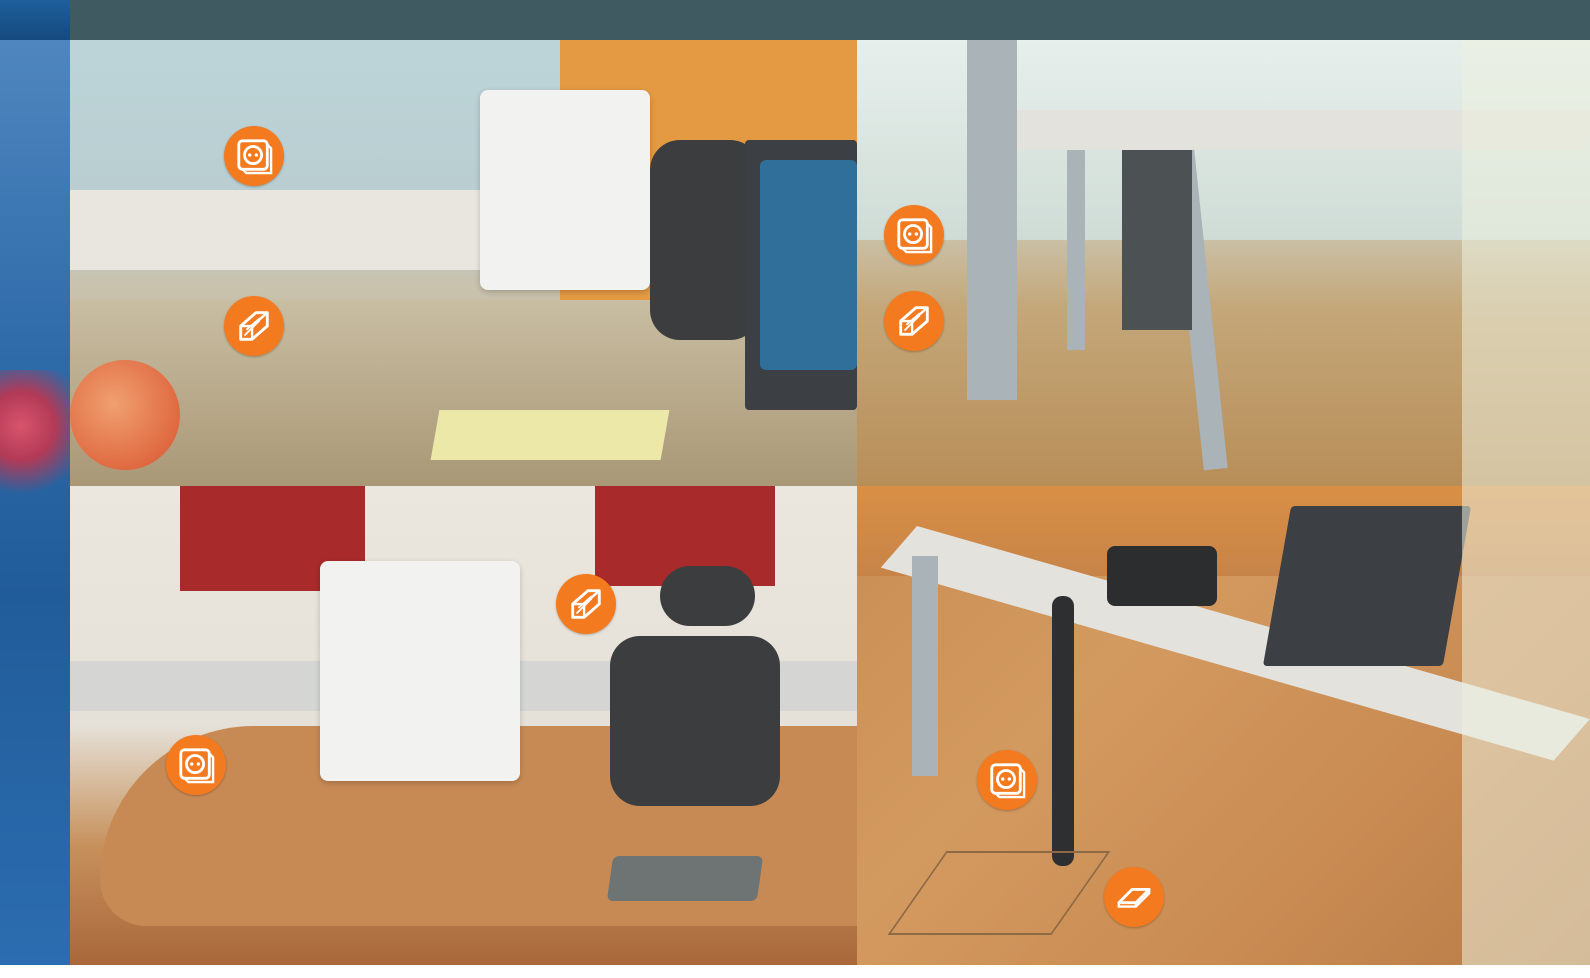 This screenshot has width=1590, height=978. What do you see at coordinates (125, 415) in the screenshot?
I see `apple` at bounding box center [125, 415].